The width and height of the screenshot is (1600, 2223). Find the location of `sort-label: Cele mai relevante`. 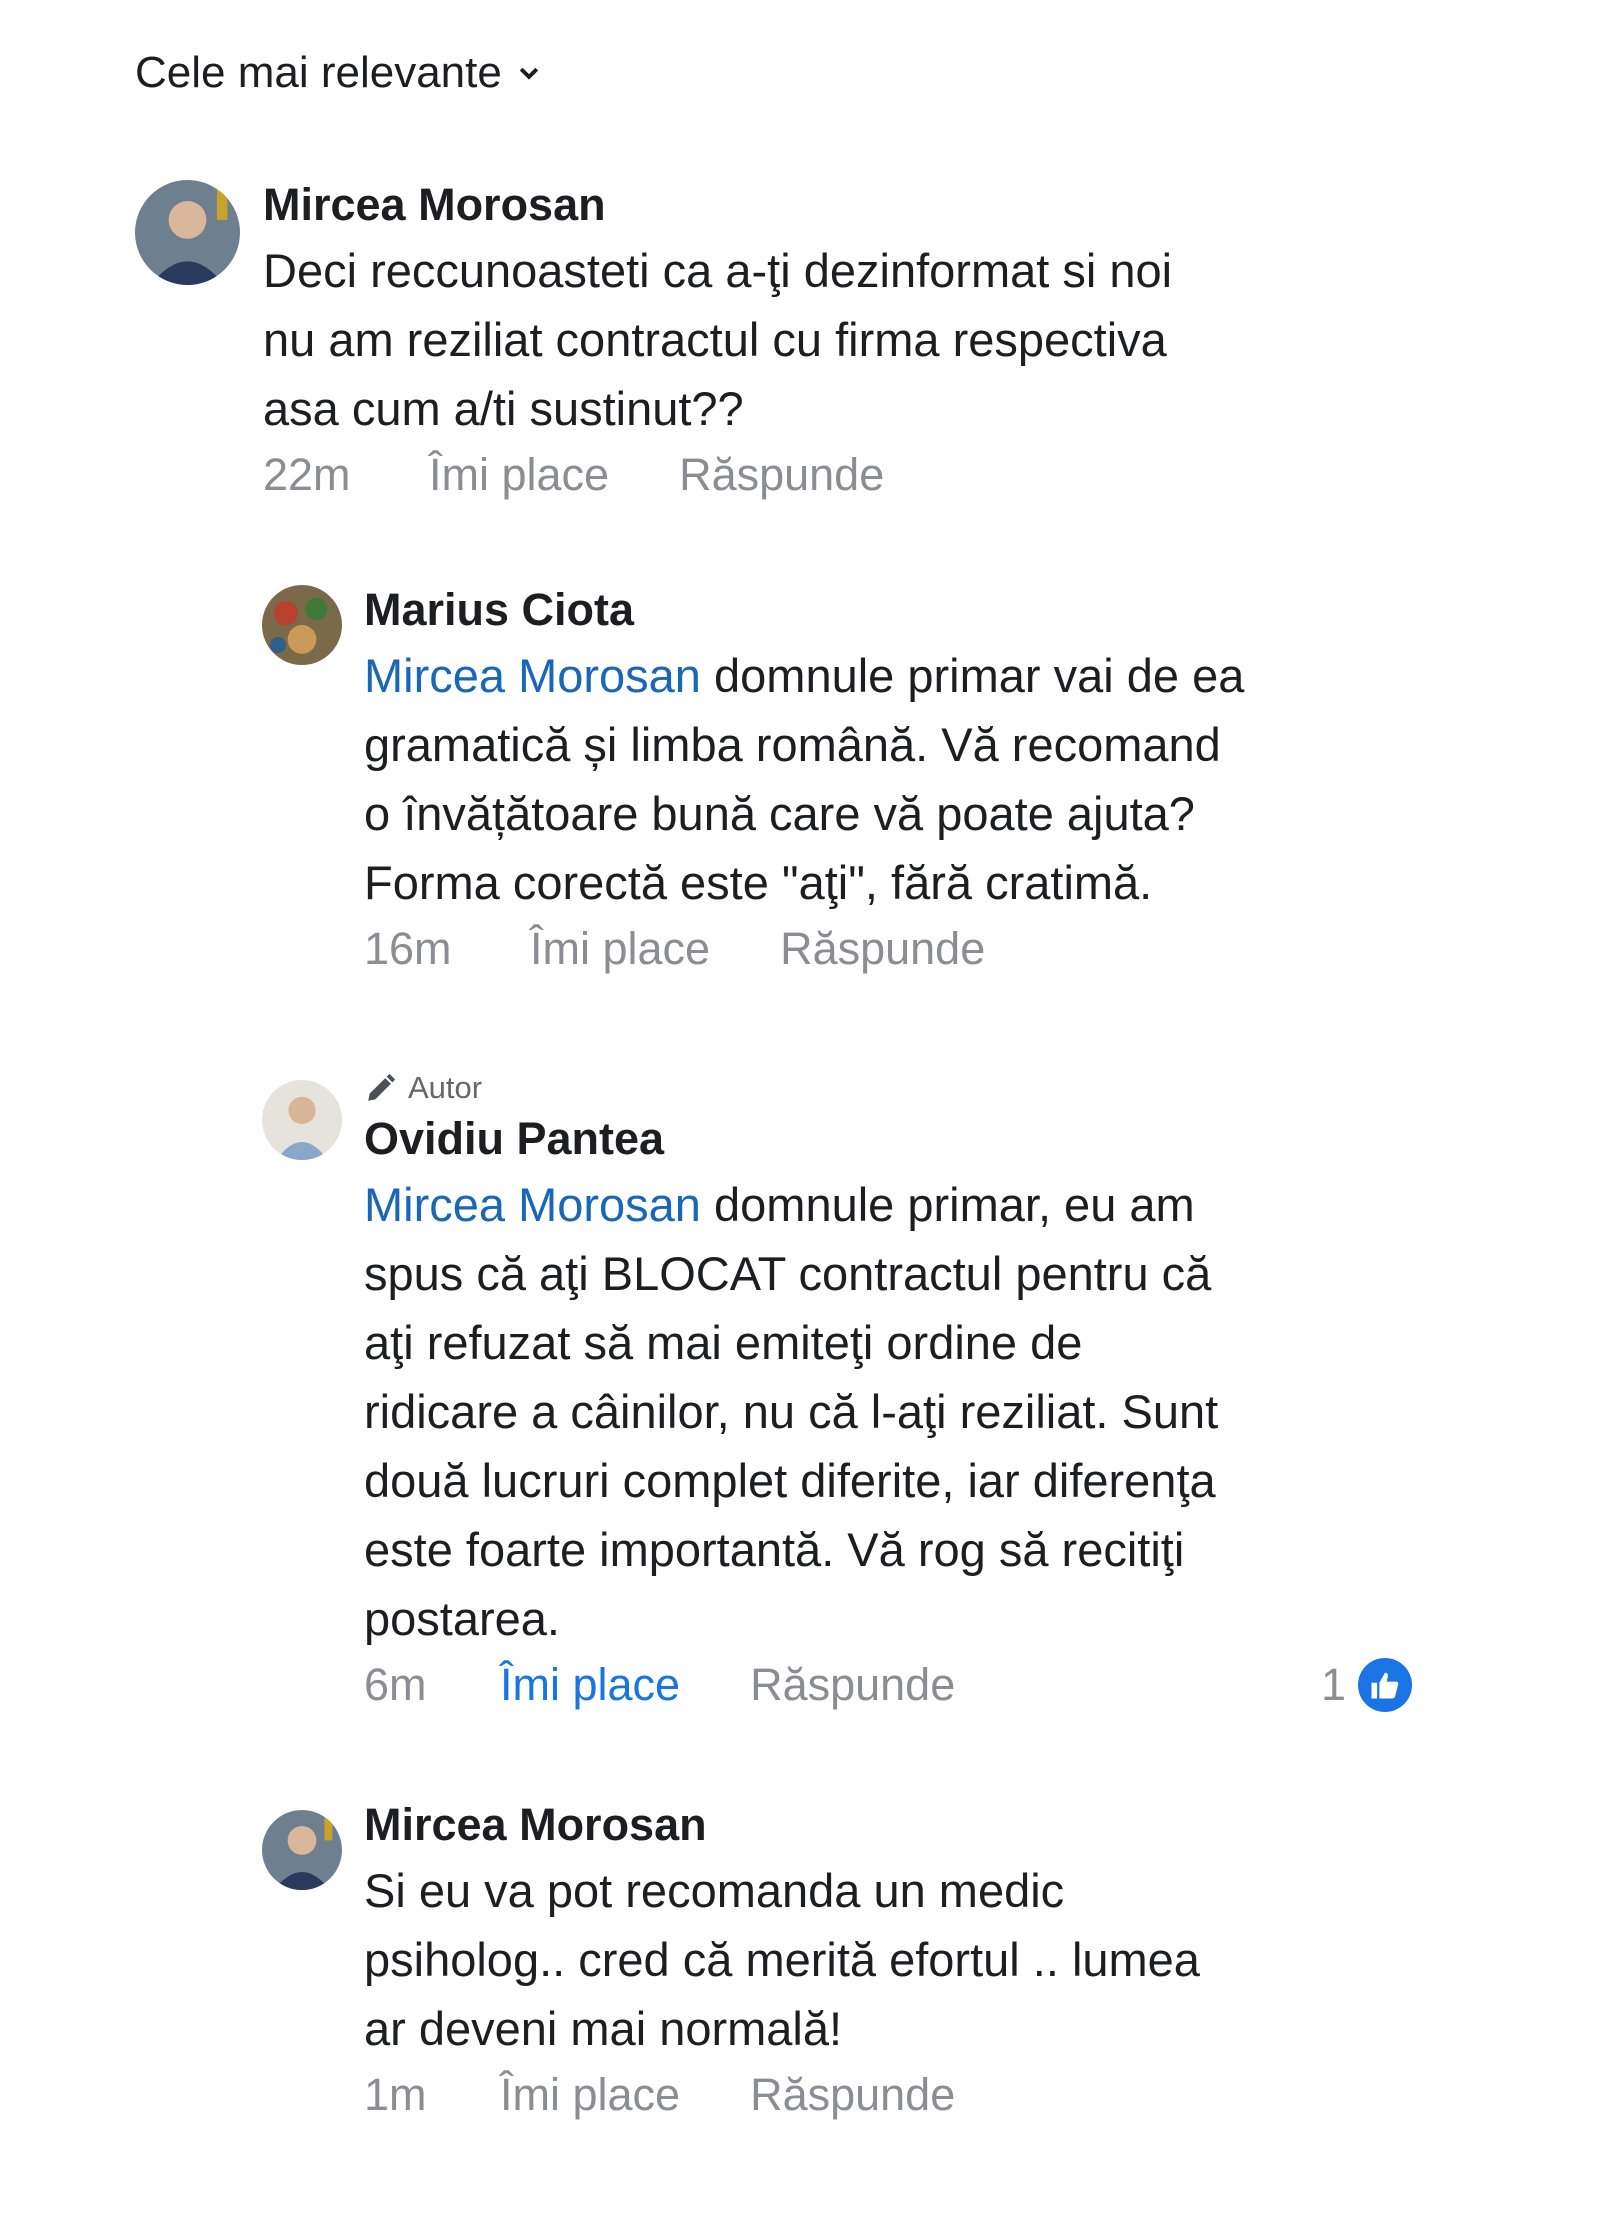

sort-label: Cele mai relevante is located at coordinates (318, 72).